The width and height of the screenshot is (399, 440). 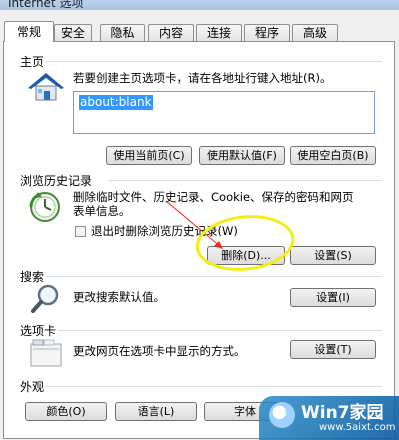 What do you see at coordinates (45, 298) in the screenshot?
I see `magnifier-icon` at bounding box center [45, 298].